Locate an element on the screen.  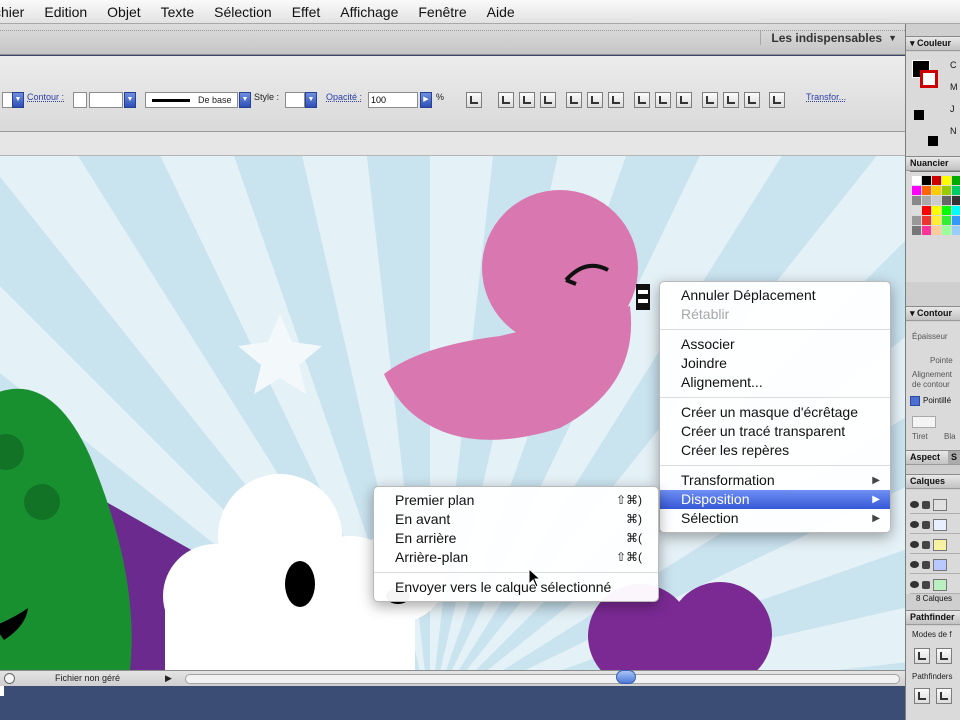
context-menu-item: Joindre is located at coordinates (775, 363).